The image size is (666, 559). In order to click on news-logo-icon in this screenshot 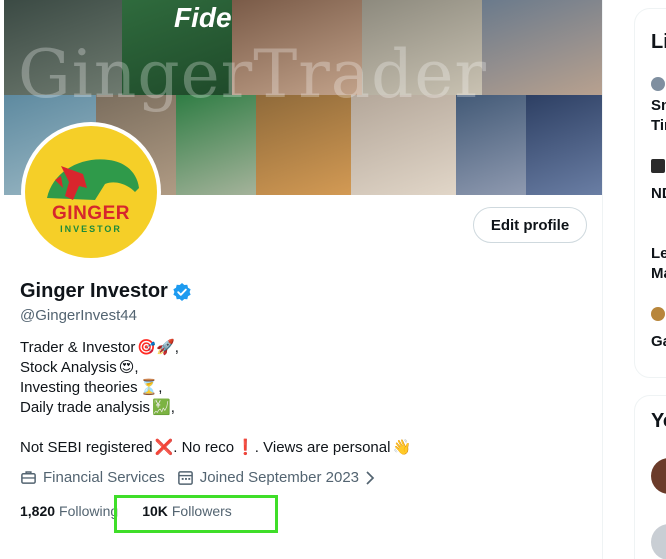, I will do `click(658, 166)`.